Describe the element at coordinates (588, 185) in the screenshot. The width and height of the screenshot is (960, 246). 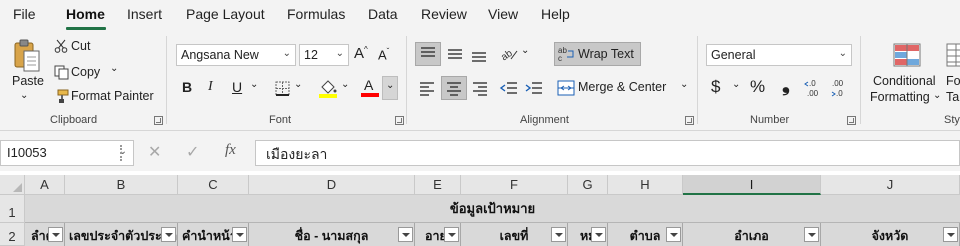
I see `column-header-g: G` at that location.